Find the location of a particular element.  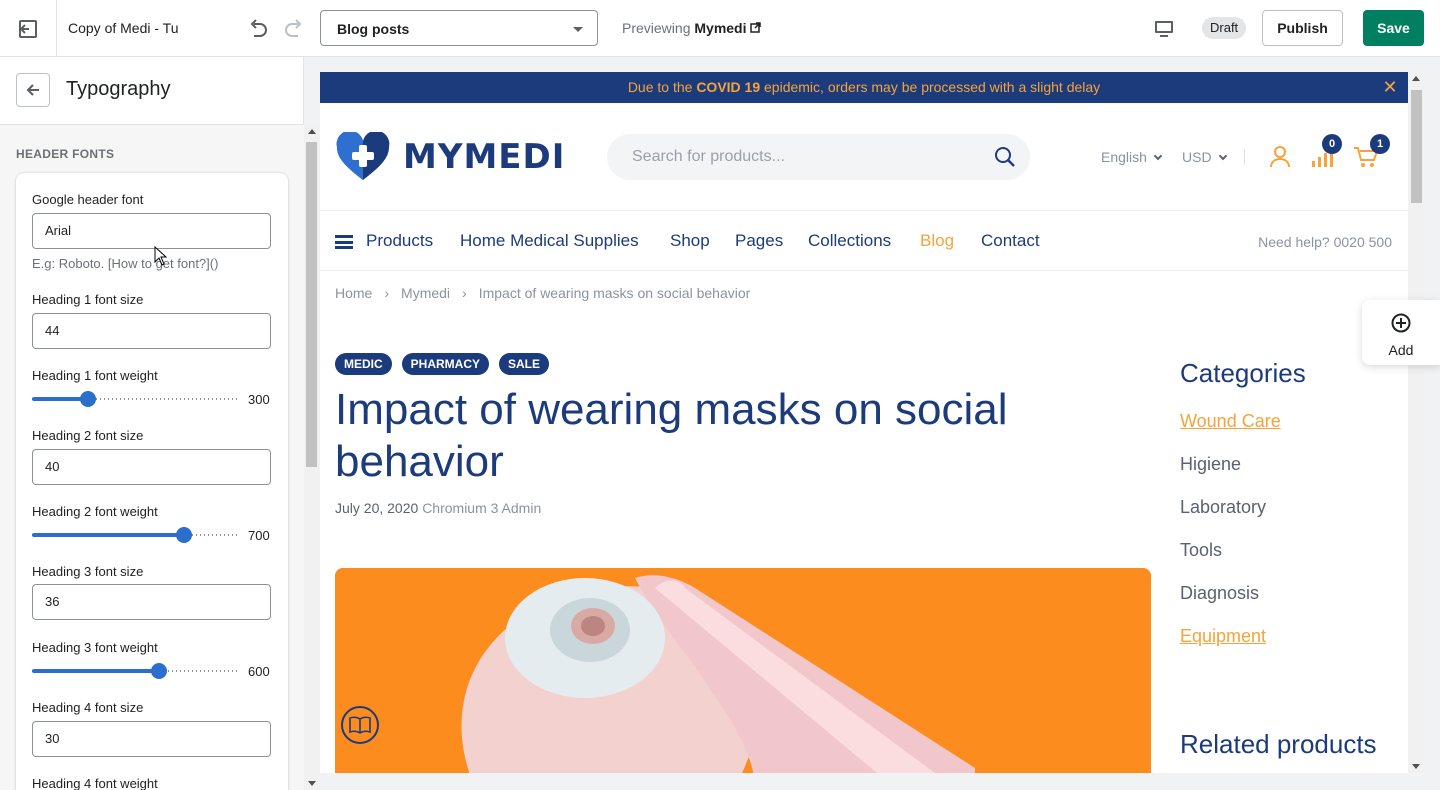

h3-weight-slider is located at coordinates (136, 671).